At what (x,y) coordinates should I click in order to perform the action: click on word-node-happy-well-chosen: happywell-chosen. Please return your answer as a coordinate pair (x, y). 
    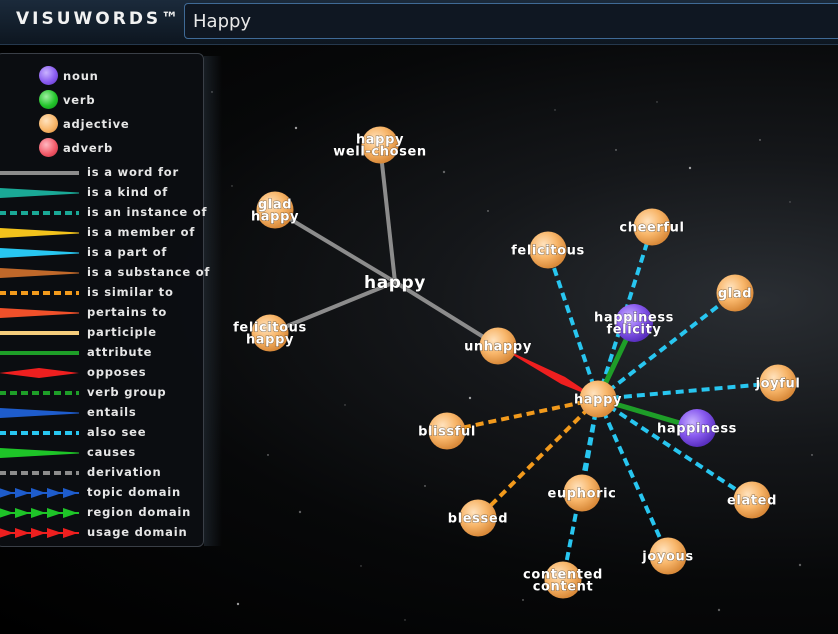
    Looking at the image, I should click on (380, 145).